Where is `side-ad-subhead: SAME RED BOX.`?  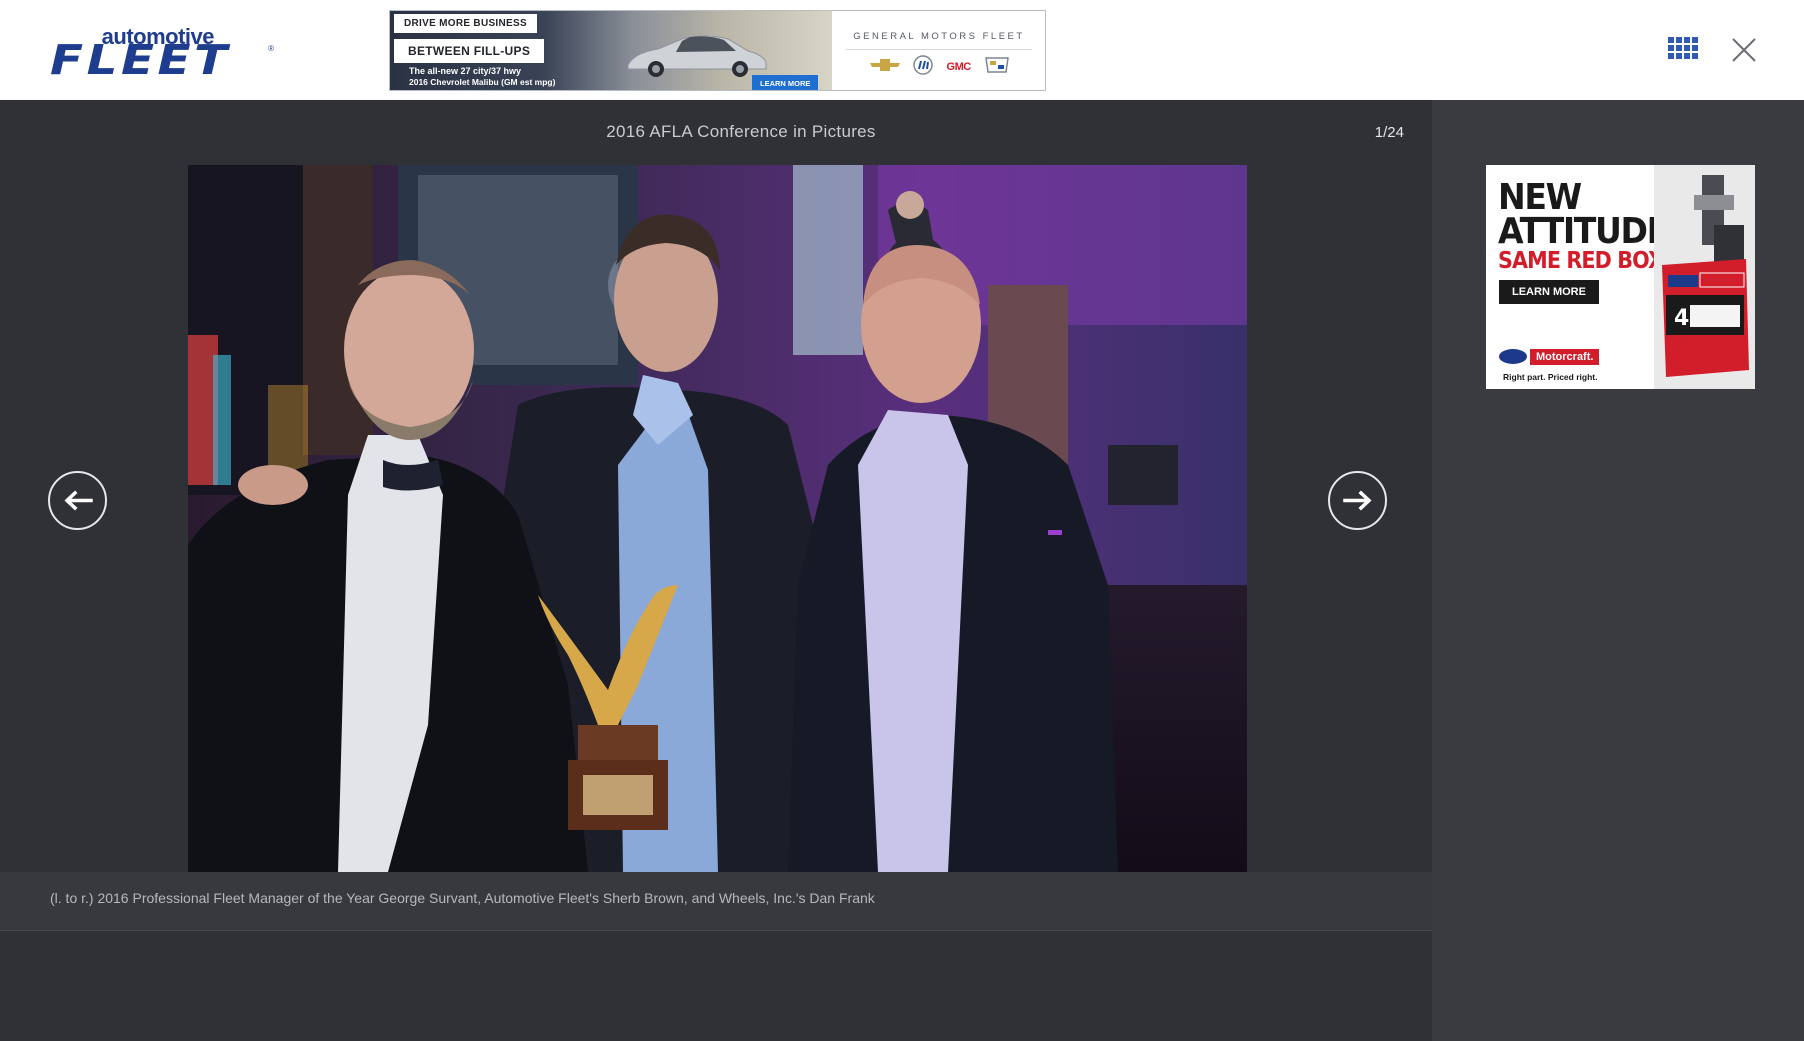 side-ad-subhead: SAME RED BOX. is located at coordinates (1584, 261).